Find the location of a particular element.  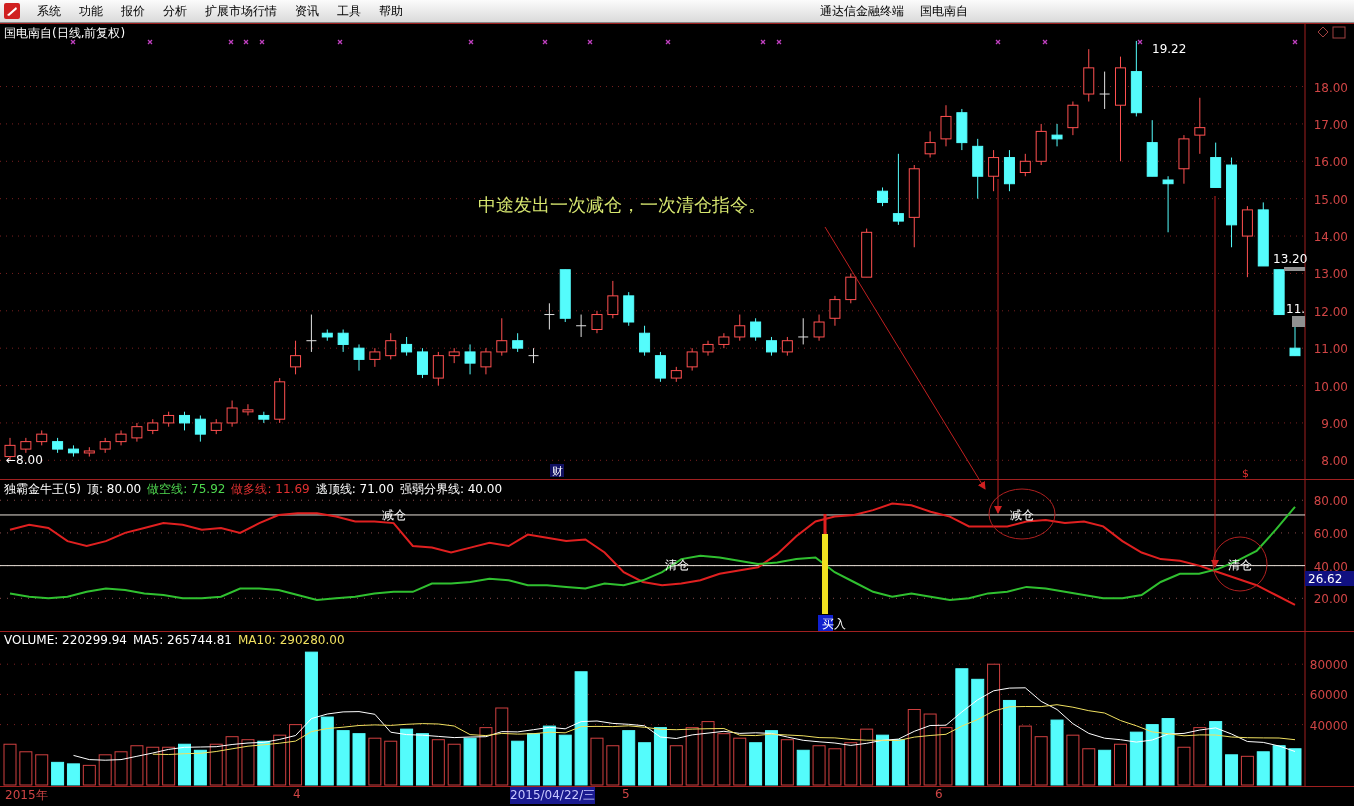

price-label: 13.20 is located at coordinates (1290, 259).